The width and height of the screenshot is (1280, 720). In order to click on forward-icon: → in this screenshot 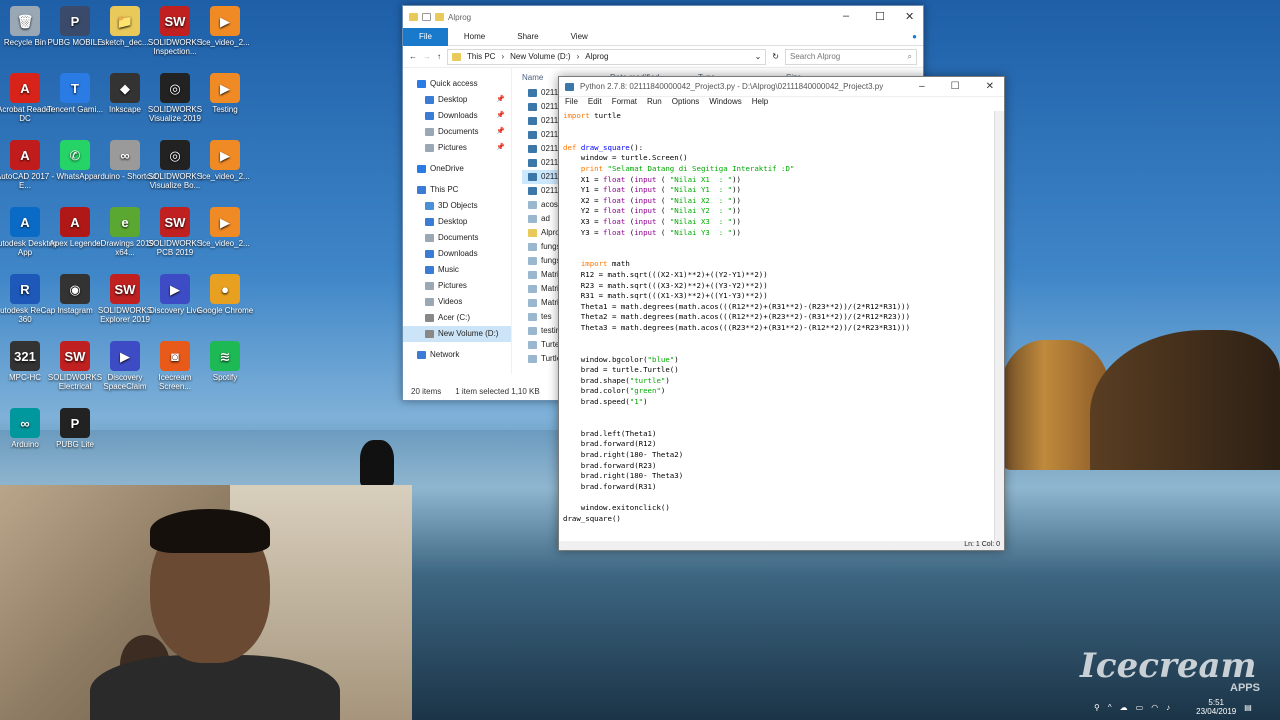, I will do `click(427, 56)`.